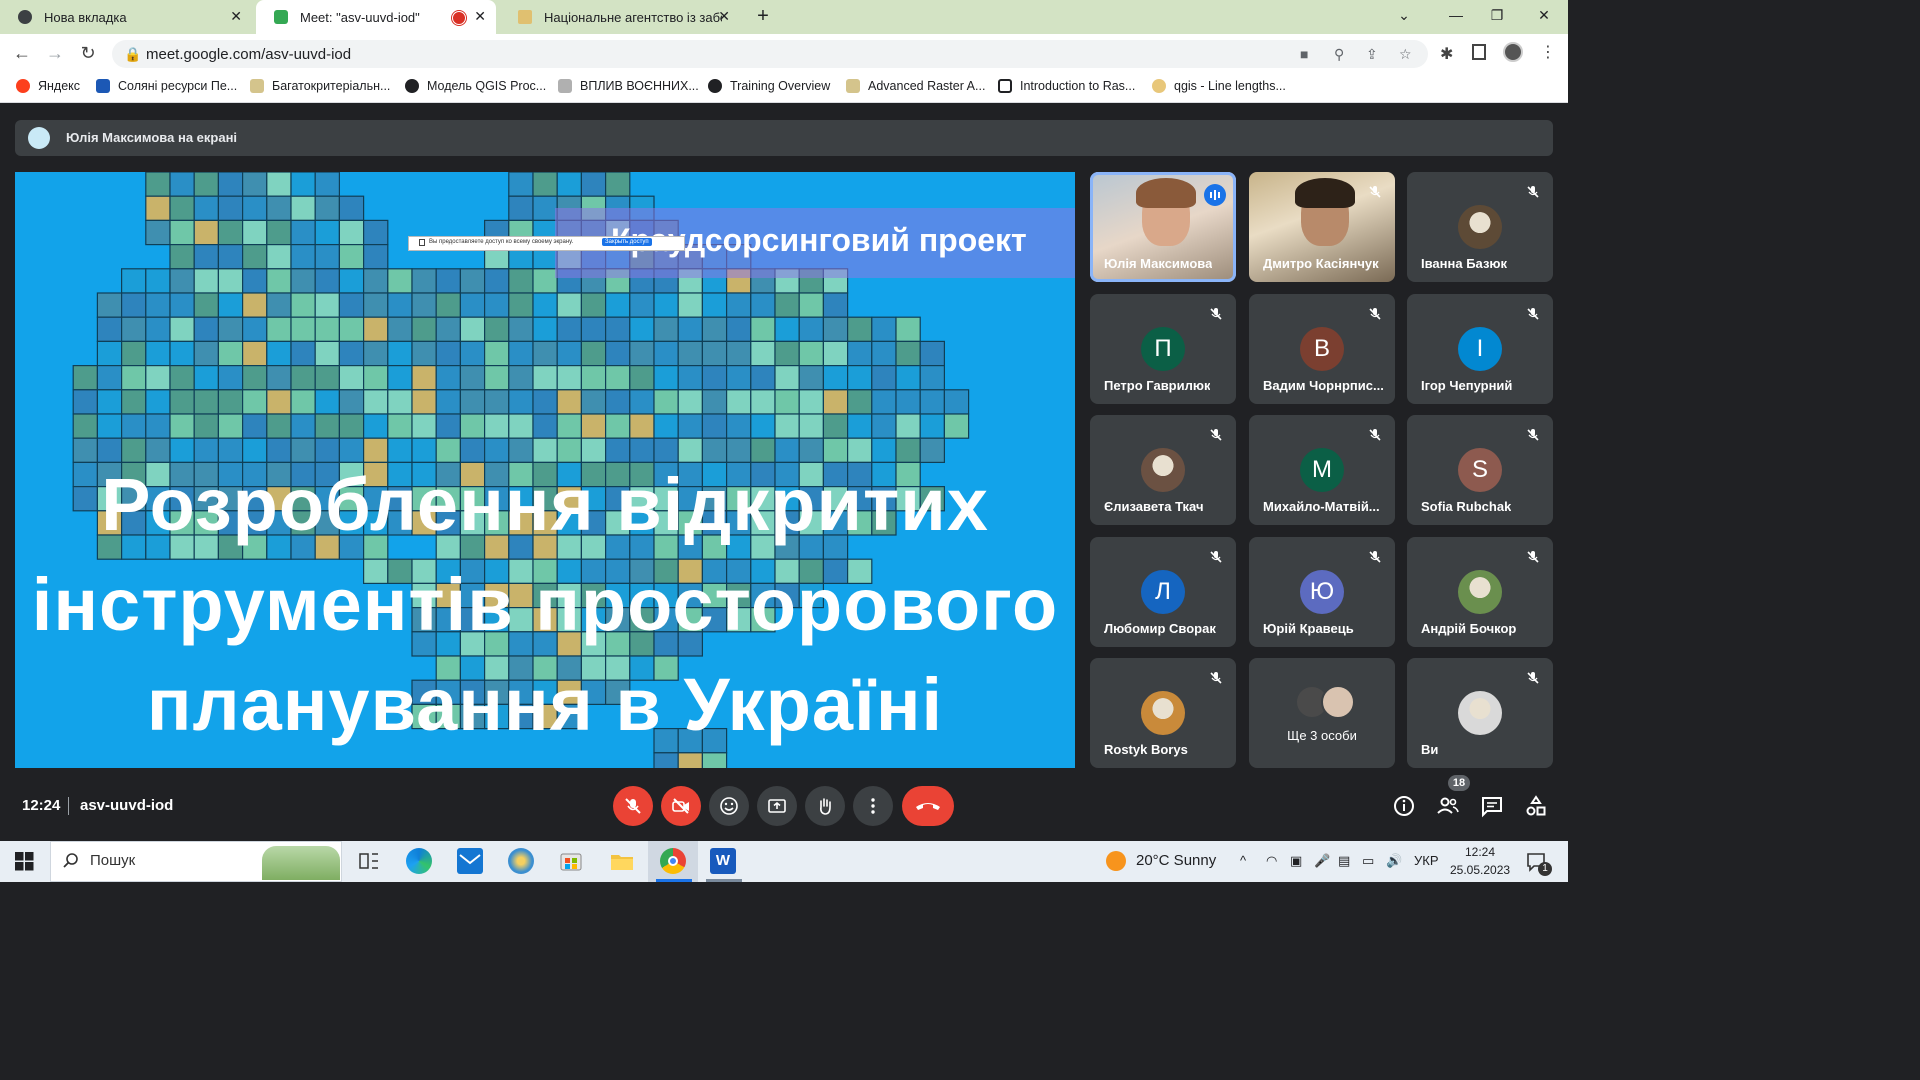 This screenshot has width=1920, height=1080. What do you see at coordinates (1480, 592) in the screenshot?
I see `participant-tile: Андрій Бочкор` at bounding box center [1480, 592].